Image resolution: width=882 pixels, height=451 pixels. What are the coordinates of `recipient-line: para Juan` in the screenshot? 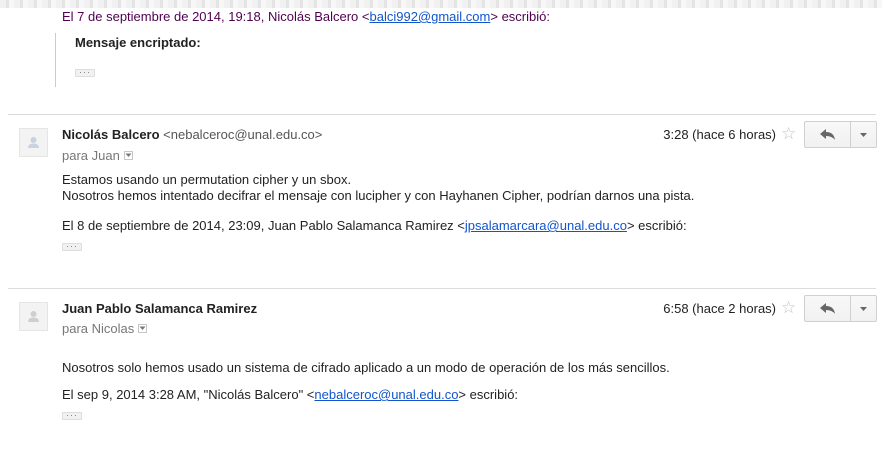 It's located at (97, 155).